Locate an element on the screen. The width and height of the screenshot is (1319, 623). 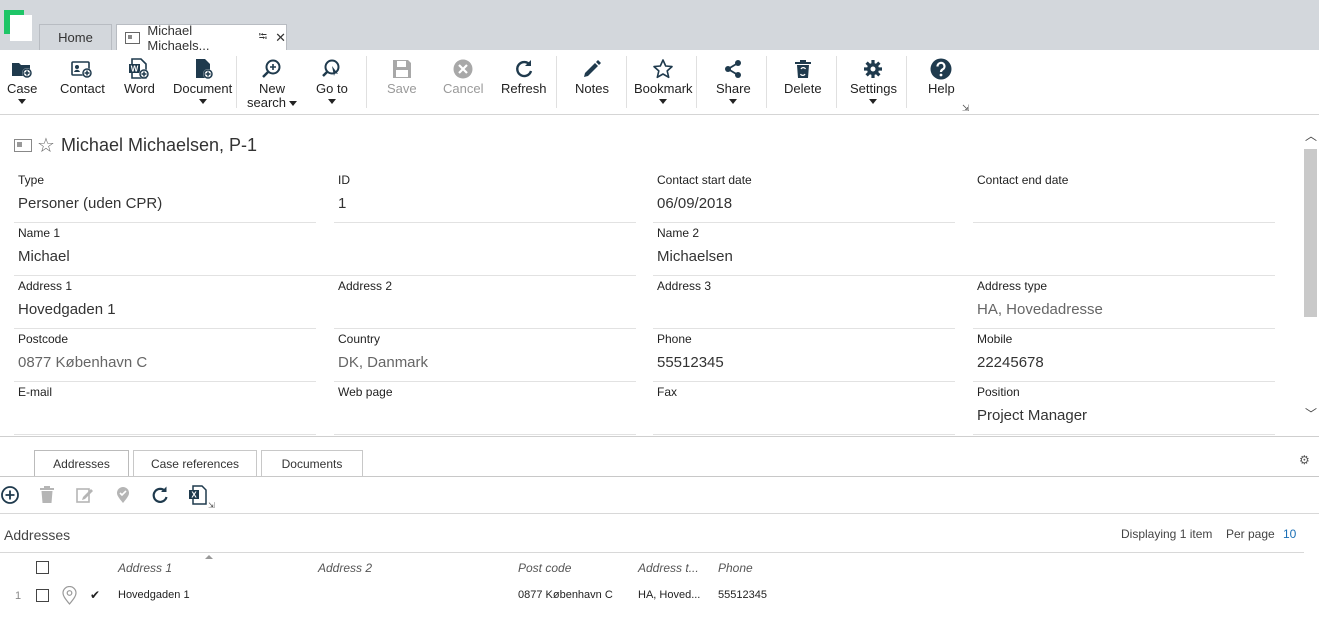
position-field: Position Project Manager is located at coordinates (1124, 410).